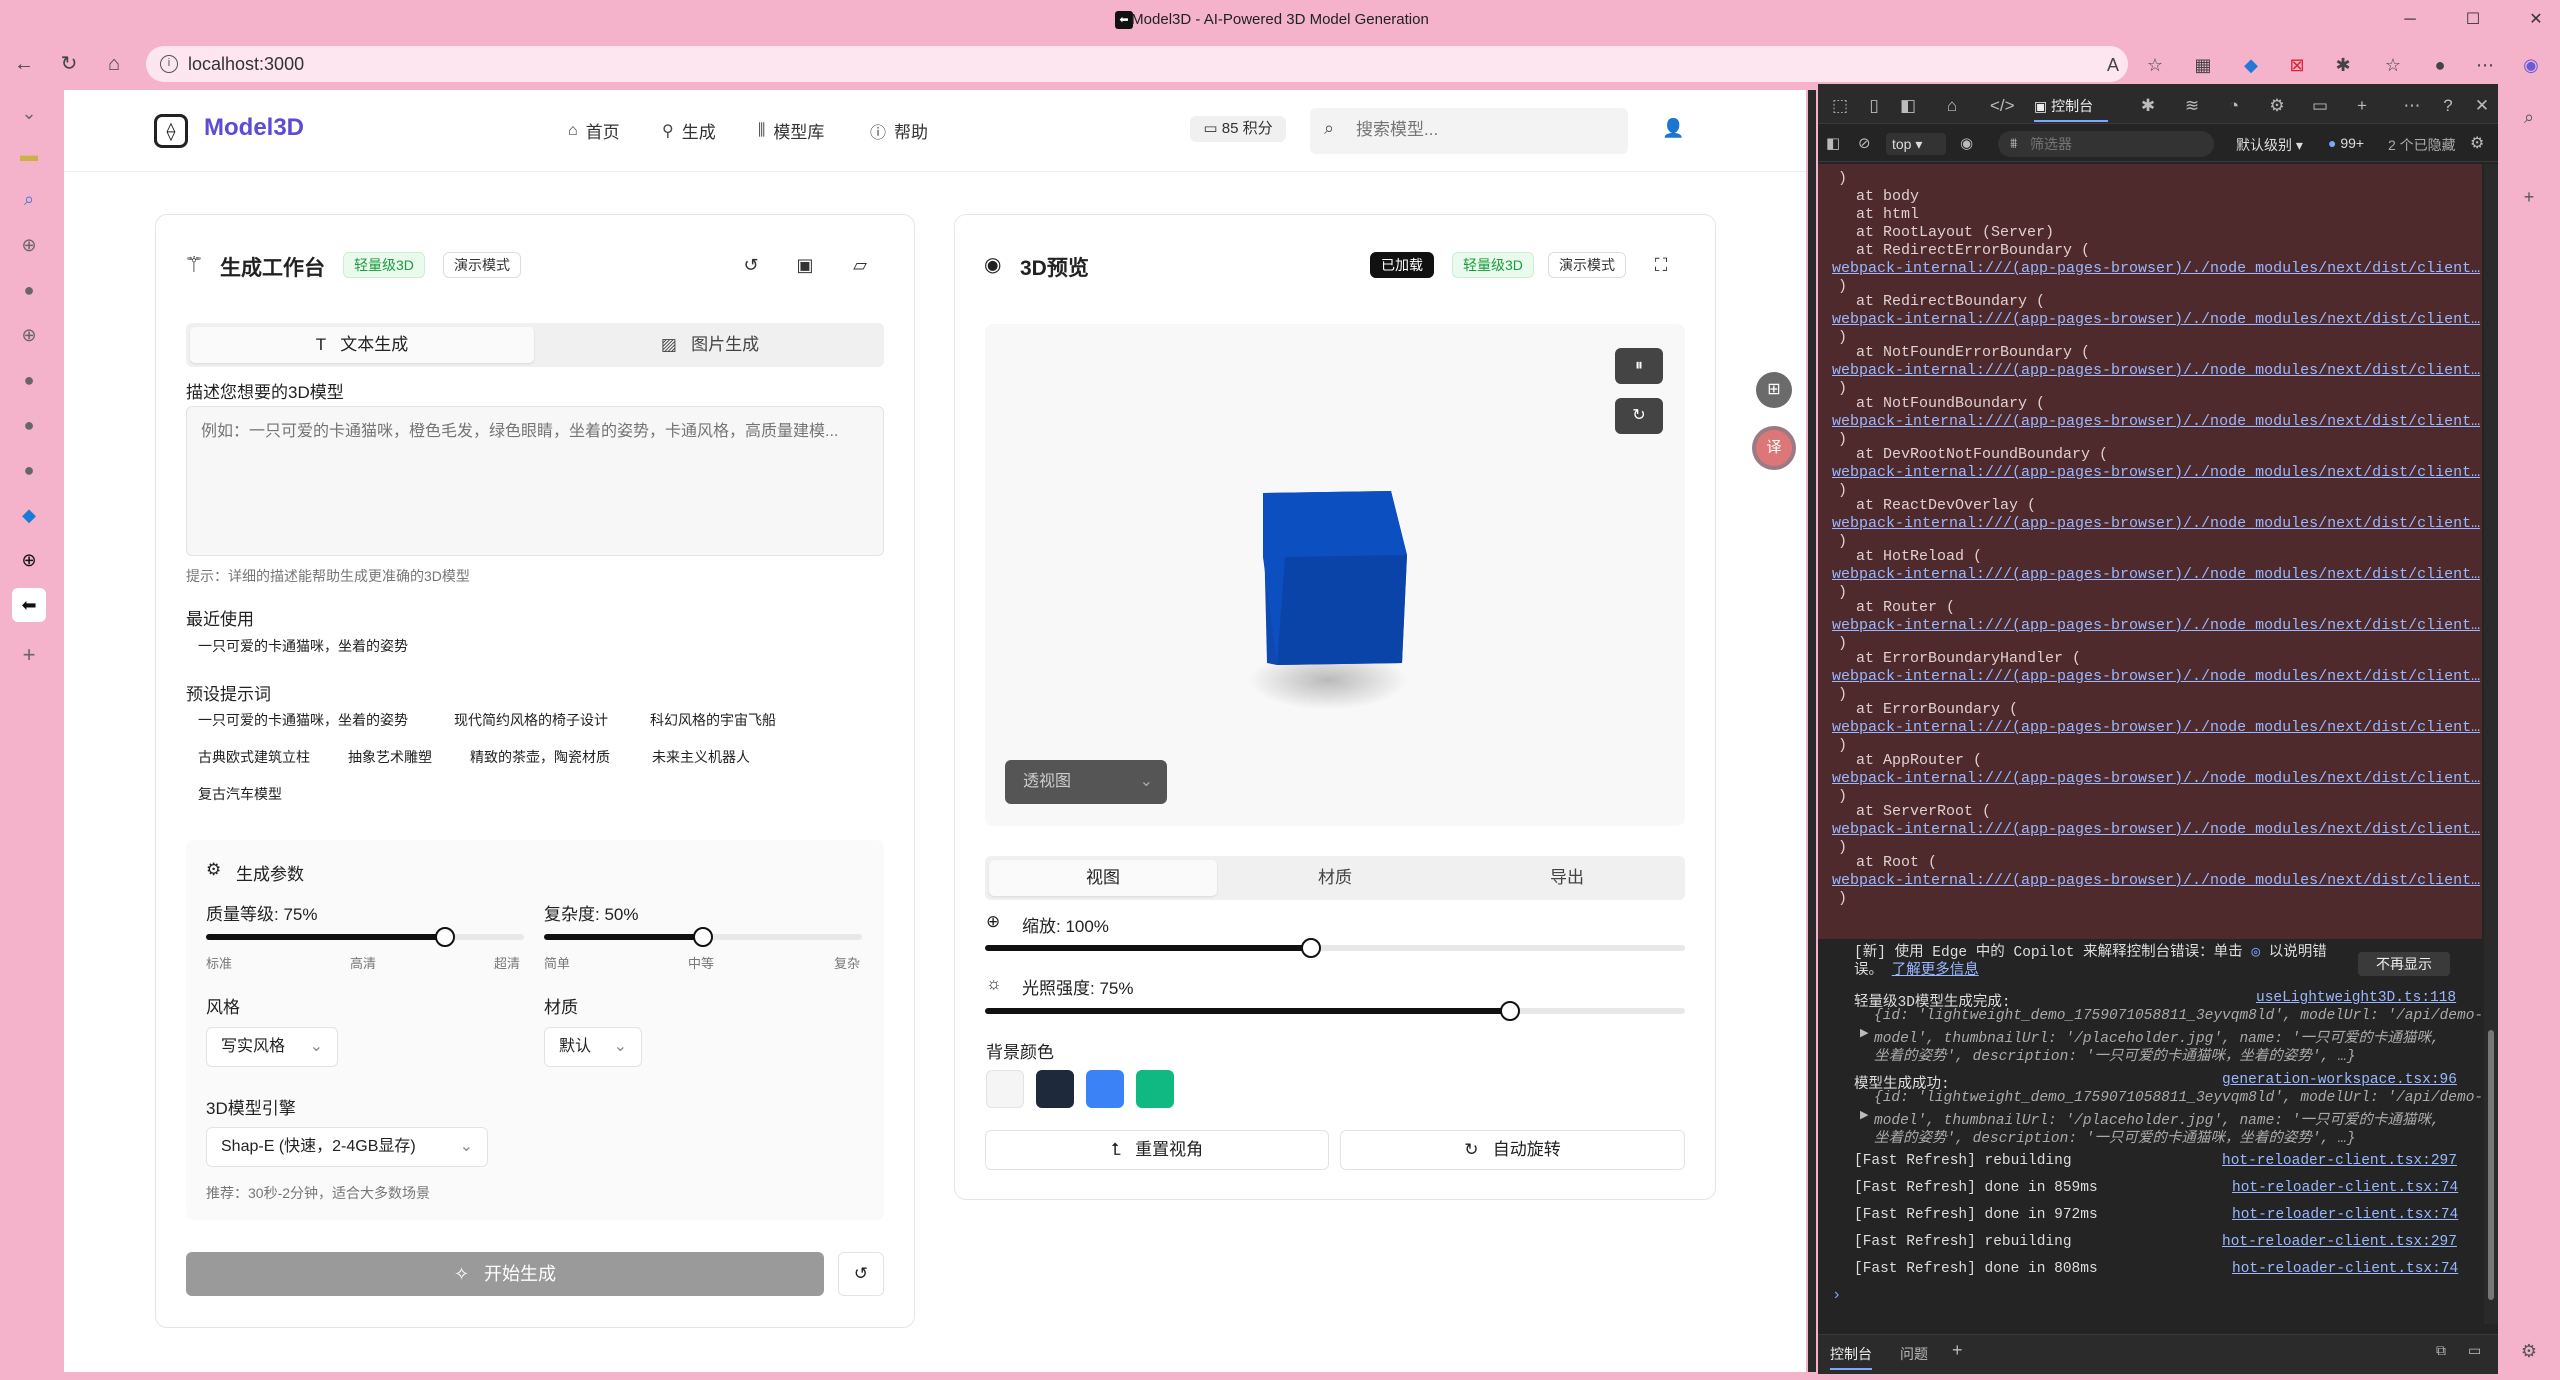 This screenshot has height=1380, width=2560. I want to click on address-bar, so click(1137, 64).